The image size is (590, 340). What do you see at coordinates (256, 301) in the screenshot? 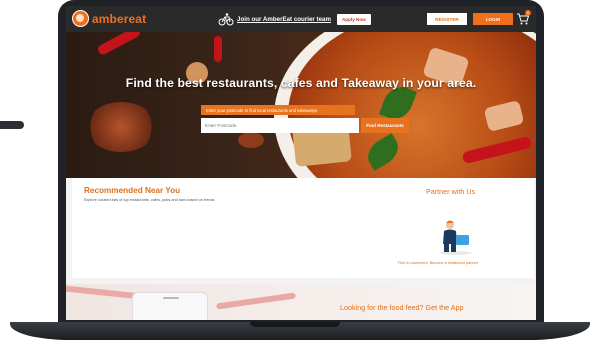
I see `rhubarb-decoration` at bounding box center [256, 301].